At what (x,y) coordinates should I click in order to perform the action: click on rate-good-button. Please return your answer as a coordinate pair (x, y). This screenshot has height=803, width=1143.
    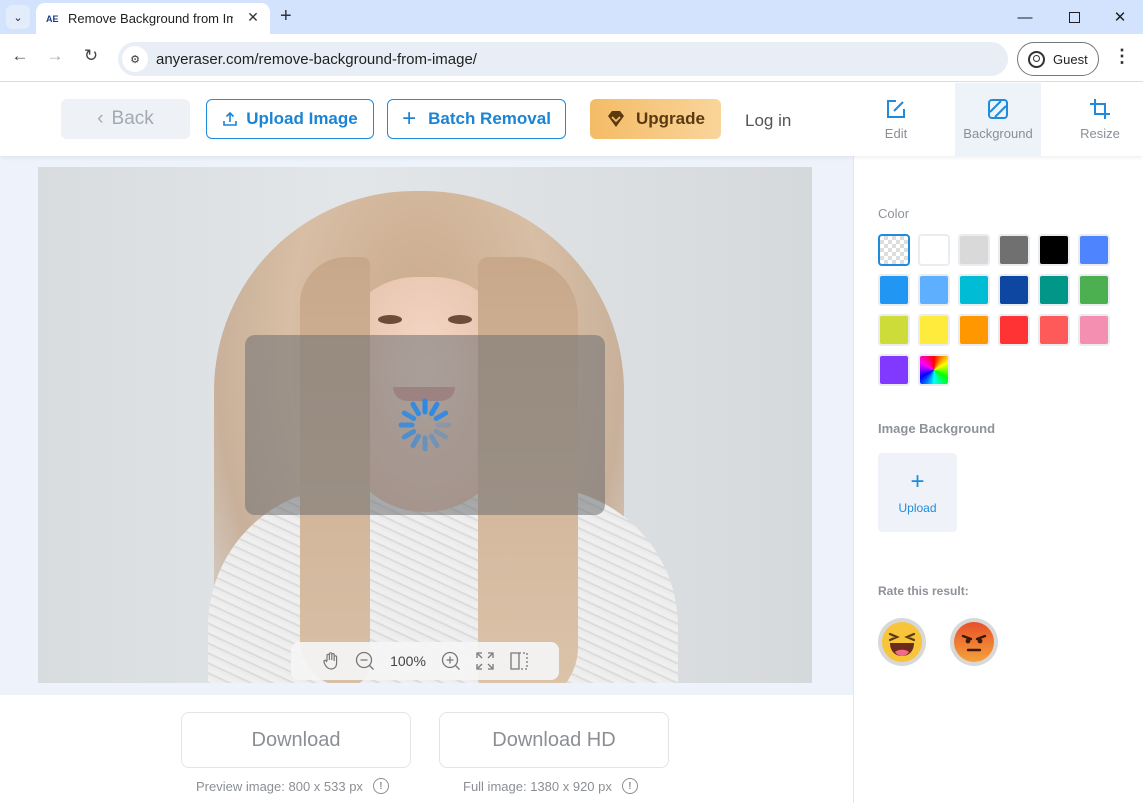
    Looking at the image, I should click on (902, 642).